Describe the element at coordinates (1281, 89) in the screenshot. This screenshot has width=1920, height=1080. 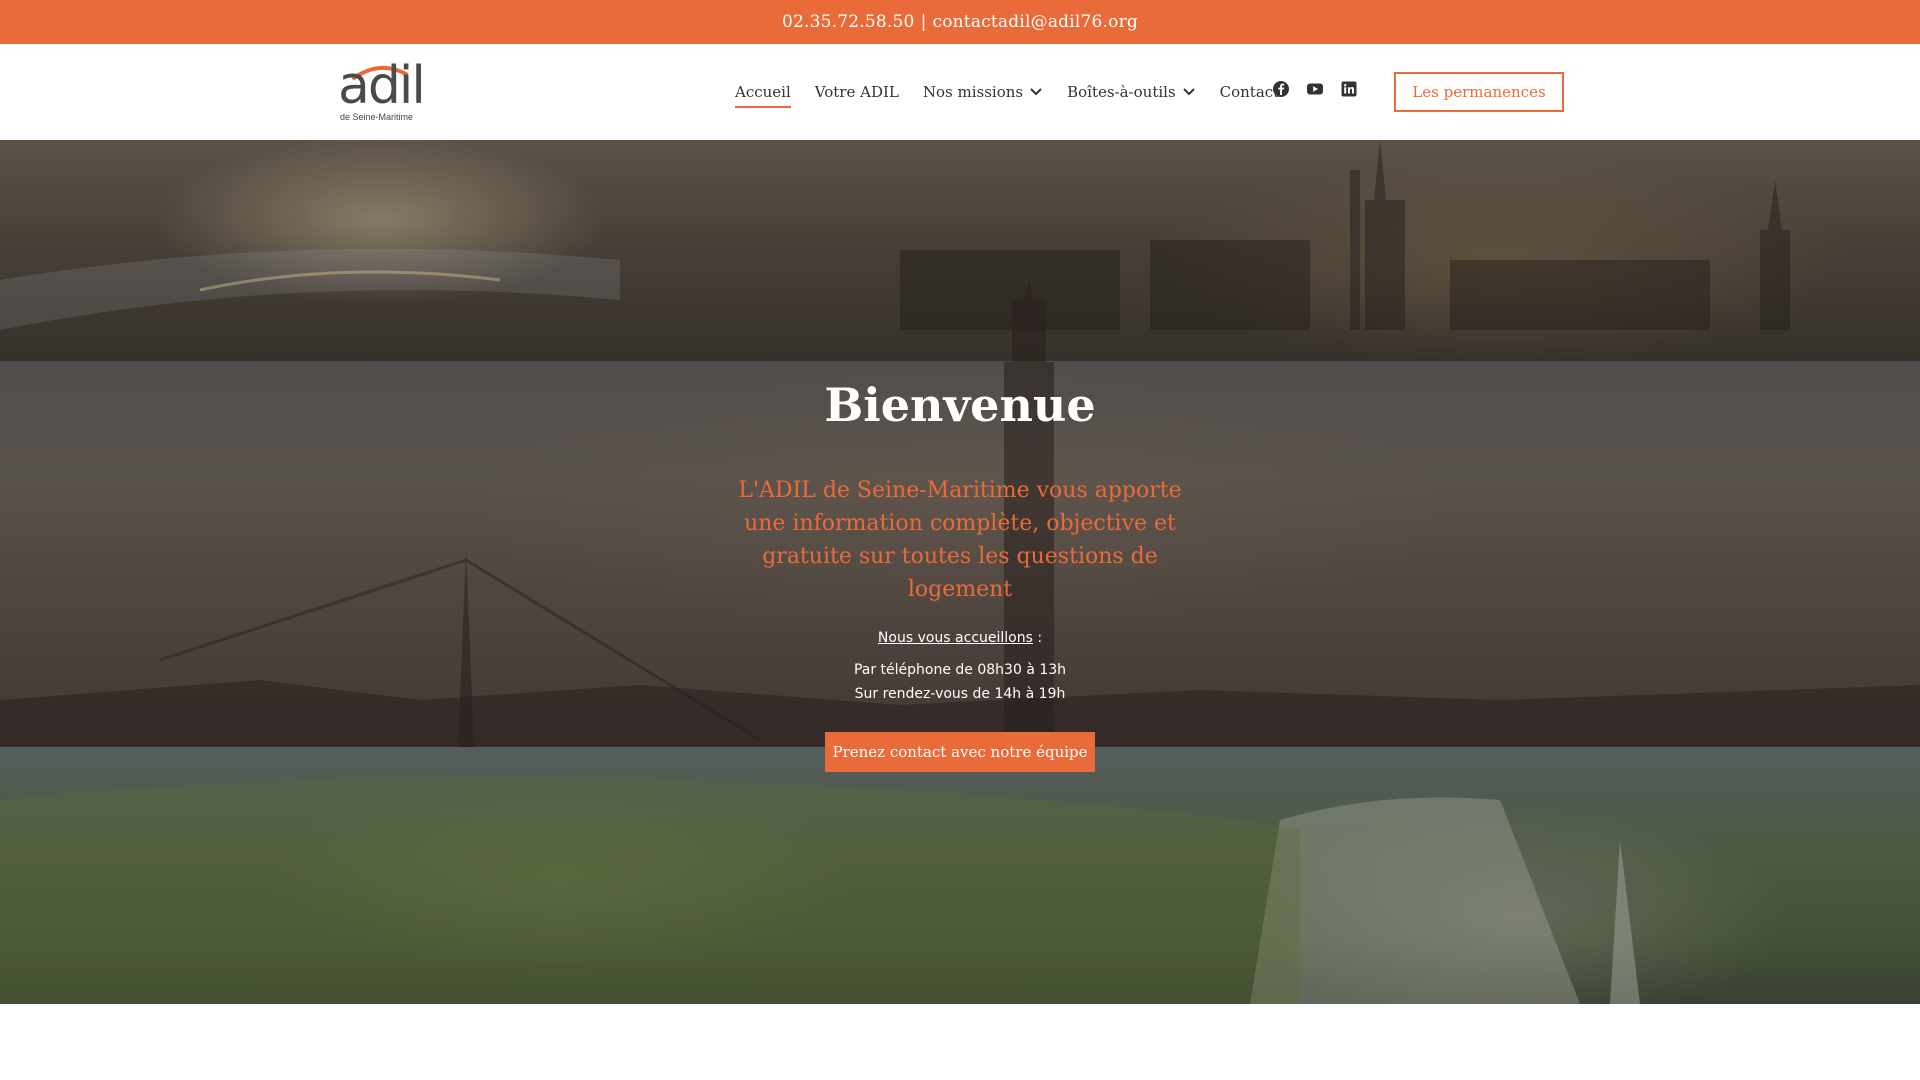
I see `facebook-icon` at that location.